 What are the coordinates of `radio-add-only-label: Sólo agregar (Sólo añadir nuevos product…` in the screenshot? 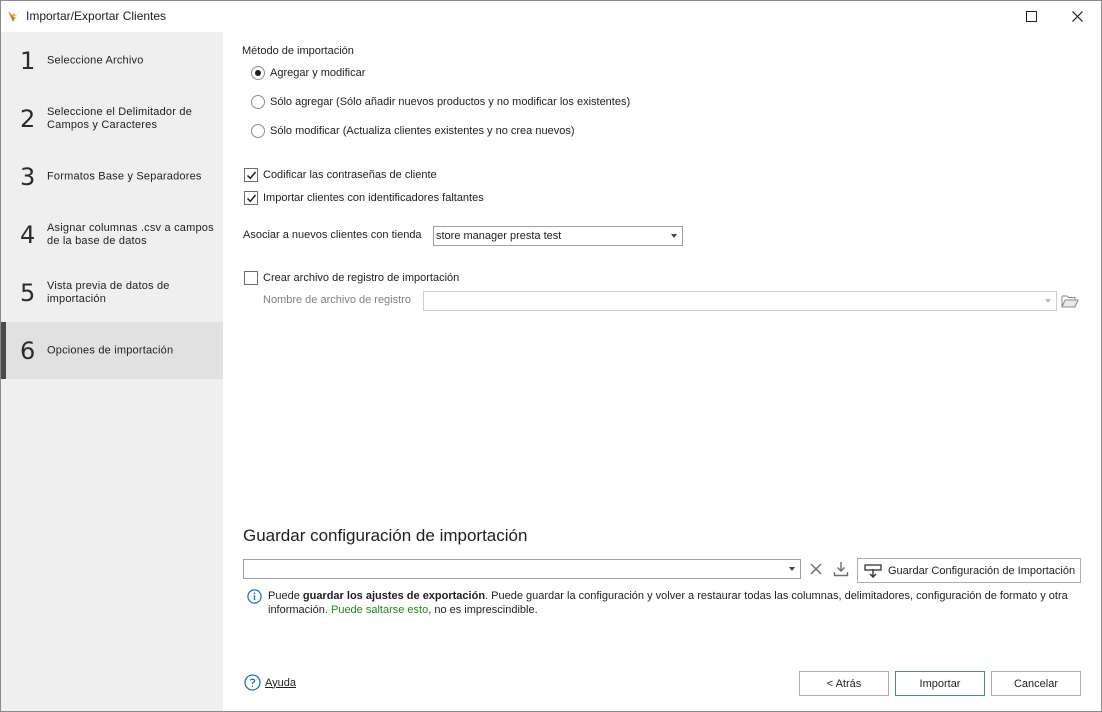 It's located at (450, 102).